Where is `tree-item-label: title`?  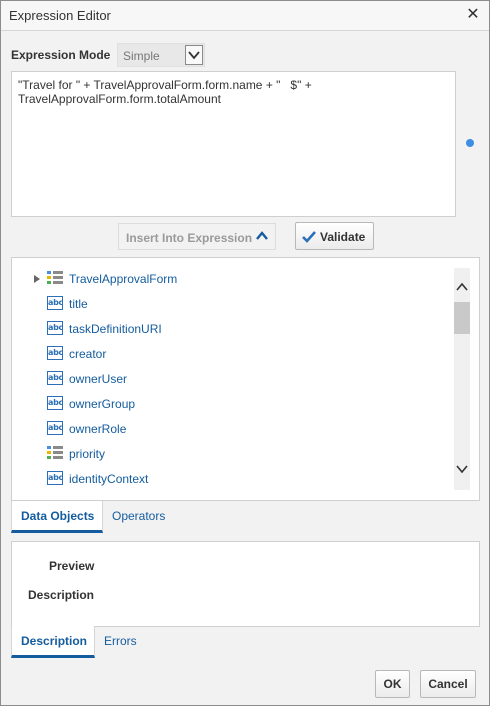 tree-item-label: title is located at coordinates (78, 304).